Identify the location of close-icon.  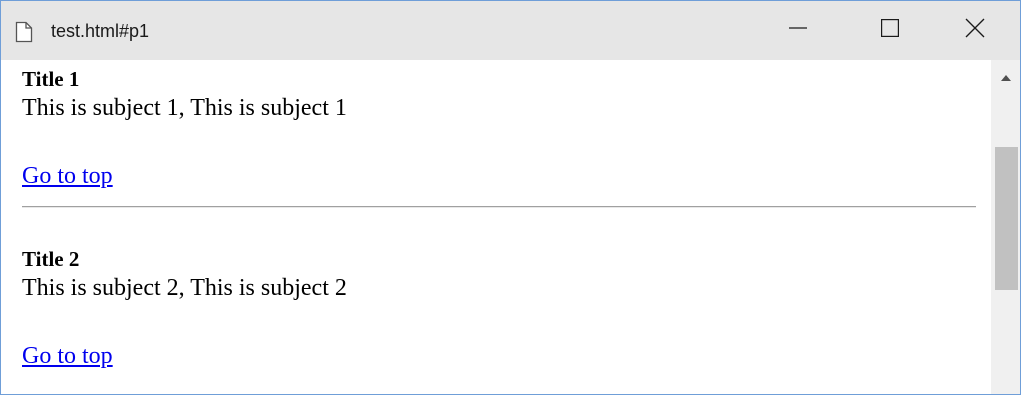
(975, 30).